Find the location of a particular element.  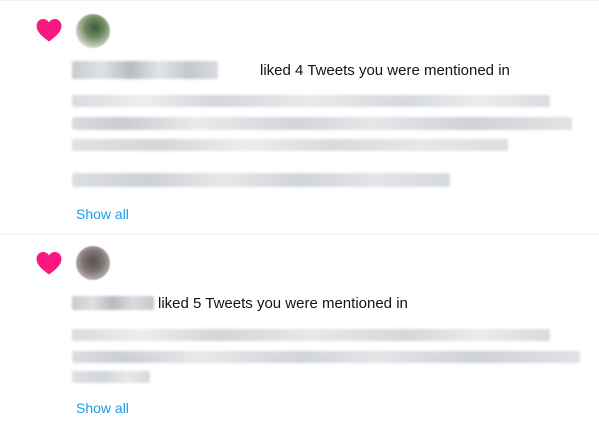

notification-action-text: liked 5 Tweets you were mentioned in is located at coordinates (283, 303).